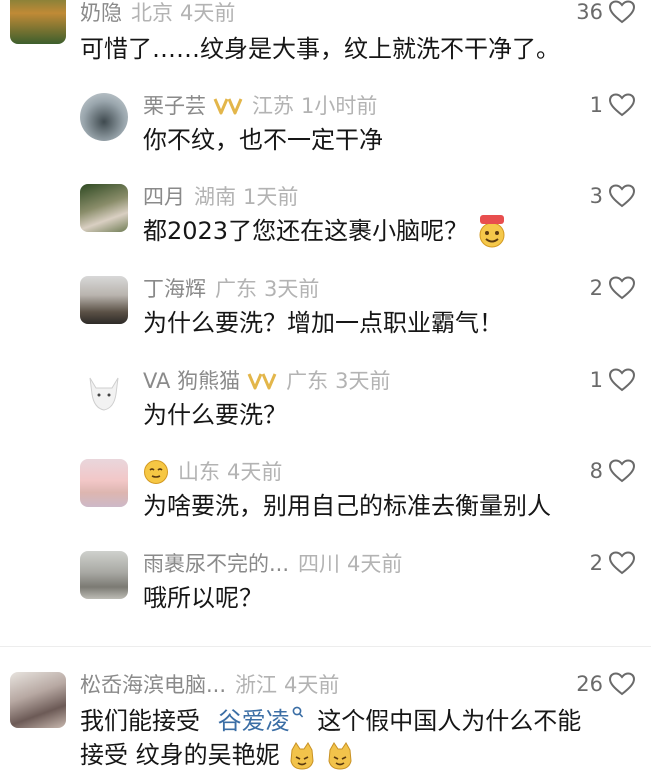 The width and height of the screenshot is (651, 772). Describe the element at coordinates (180, 755) in the screenshot. I see `comment-text-part: 接受 纹身的吴艳妮` at that location.